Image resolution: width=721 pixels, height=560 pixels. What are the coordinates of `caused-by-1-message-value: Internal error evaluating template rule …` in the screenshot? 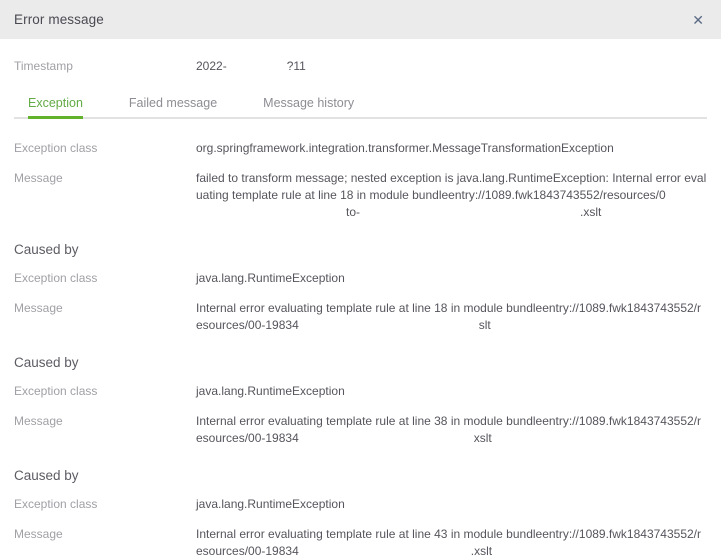 It's located at (451, 317).